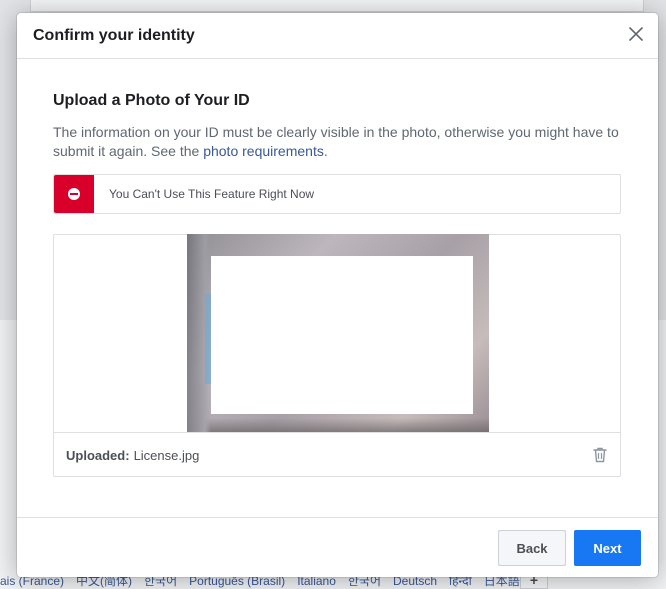 This screenshot has height=589, width=666. Describe the element at coordinates (600, 454) in the screenshot. I see `trash-icon` at that location.